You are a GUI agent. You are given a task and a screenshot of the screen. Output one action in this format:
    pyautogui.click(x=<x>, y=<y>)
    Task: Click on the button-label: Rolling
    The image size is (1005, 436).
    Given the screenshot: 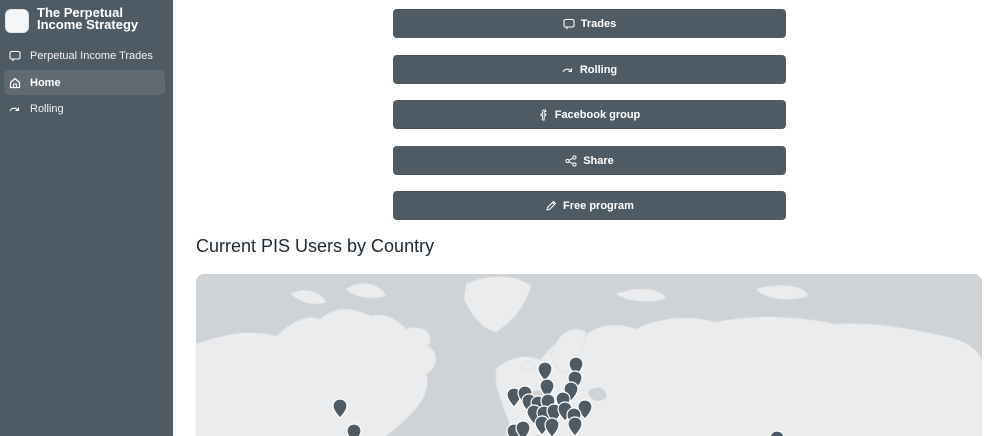 What is the action you would take?
    pyautogui.click(x=598, y=69)
    